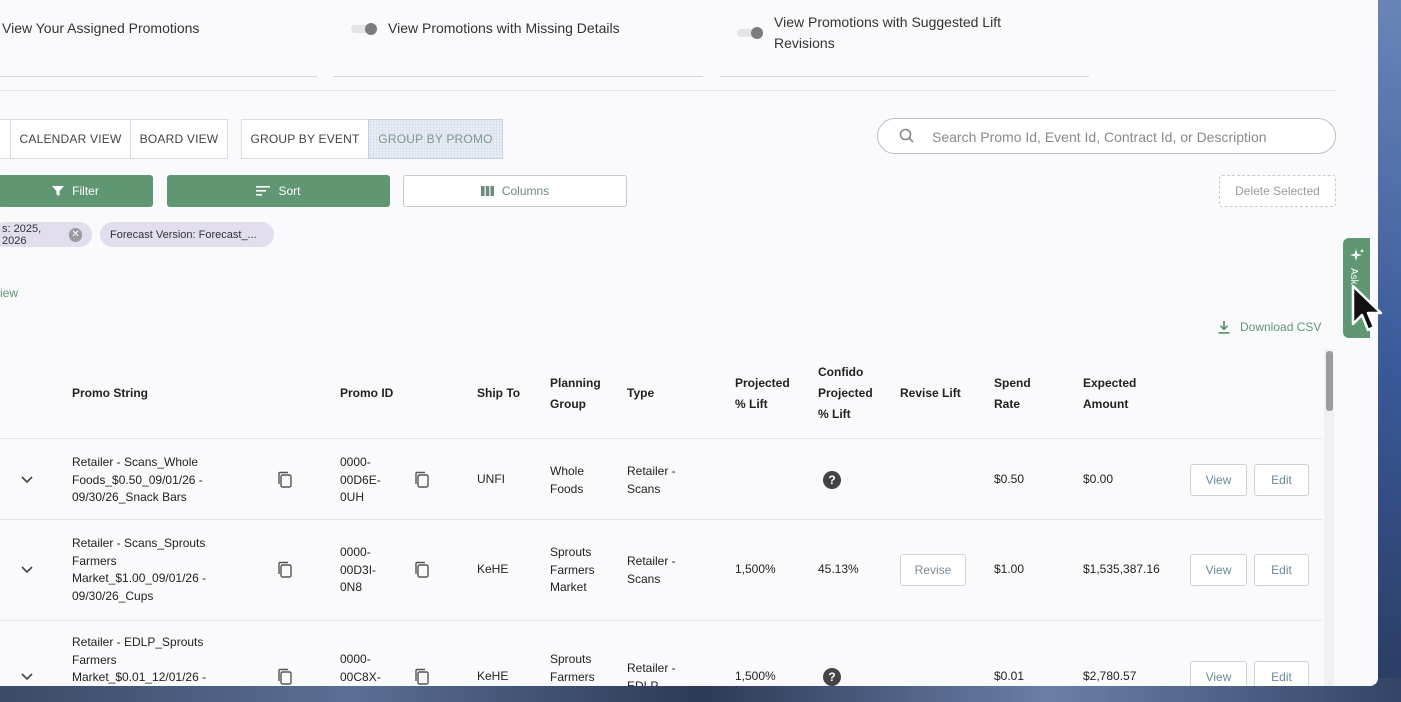  I want to click on expected-amount-cell: $1,535,387.16, so click(1121, 569).